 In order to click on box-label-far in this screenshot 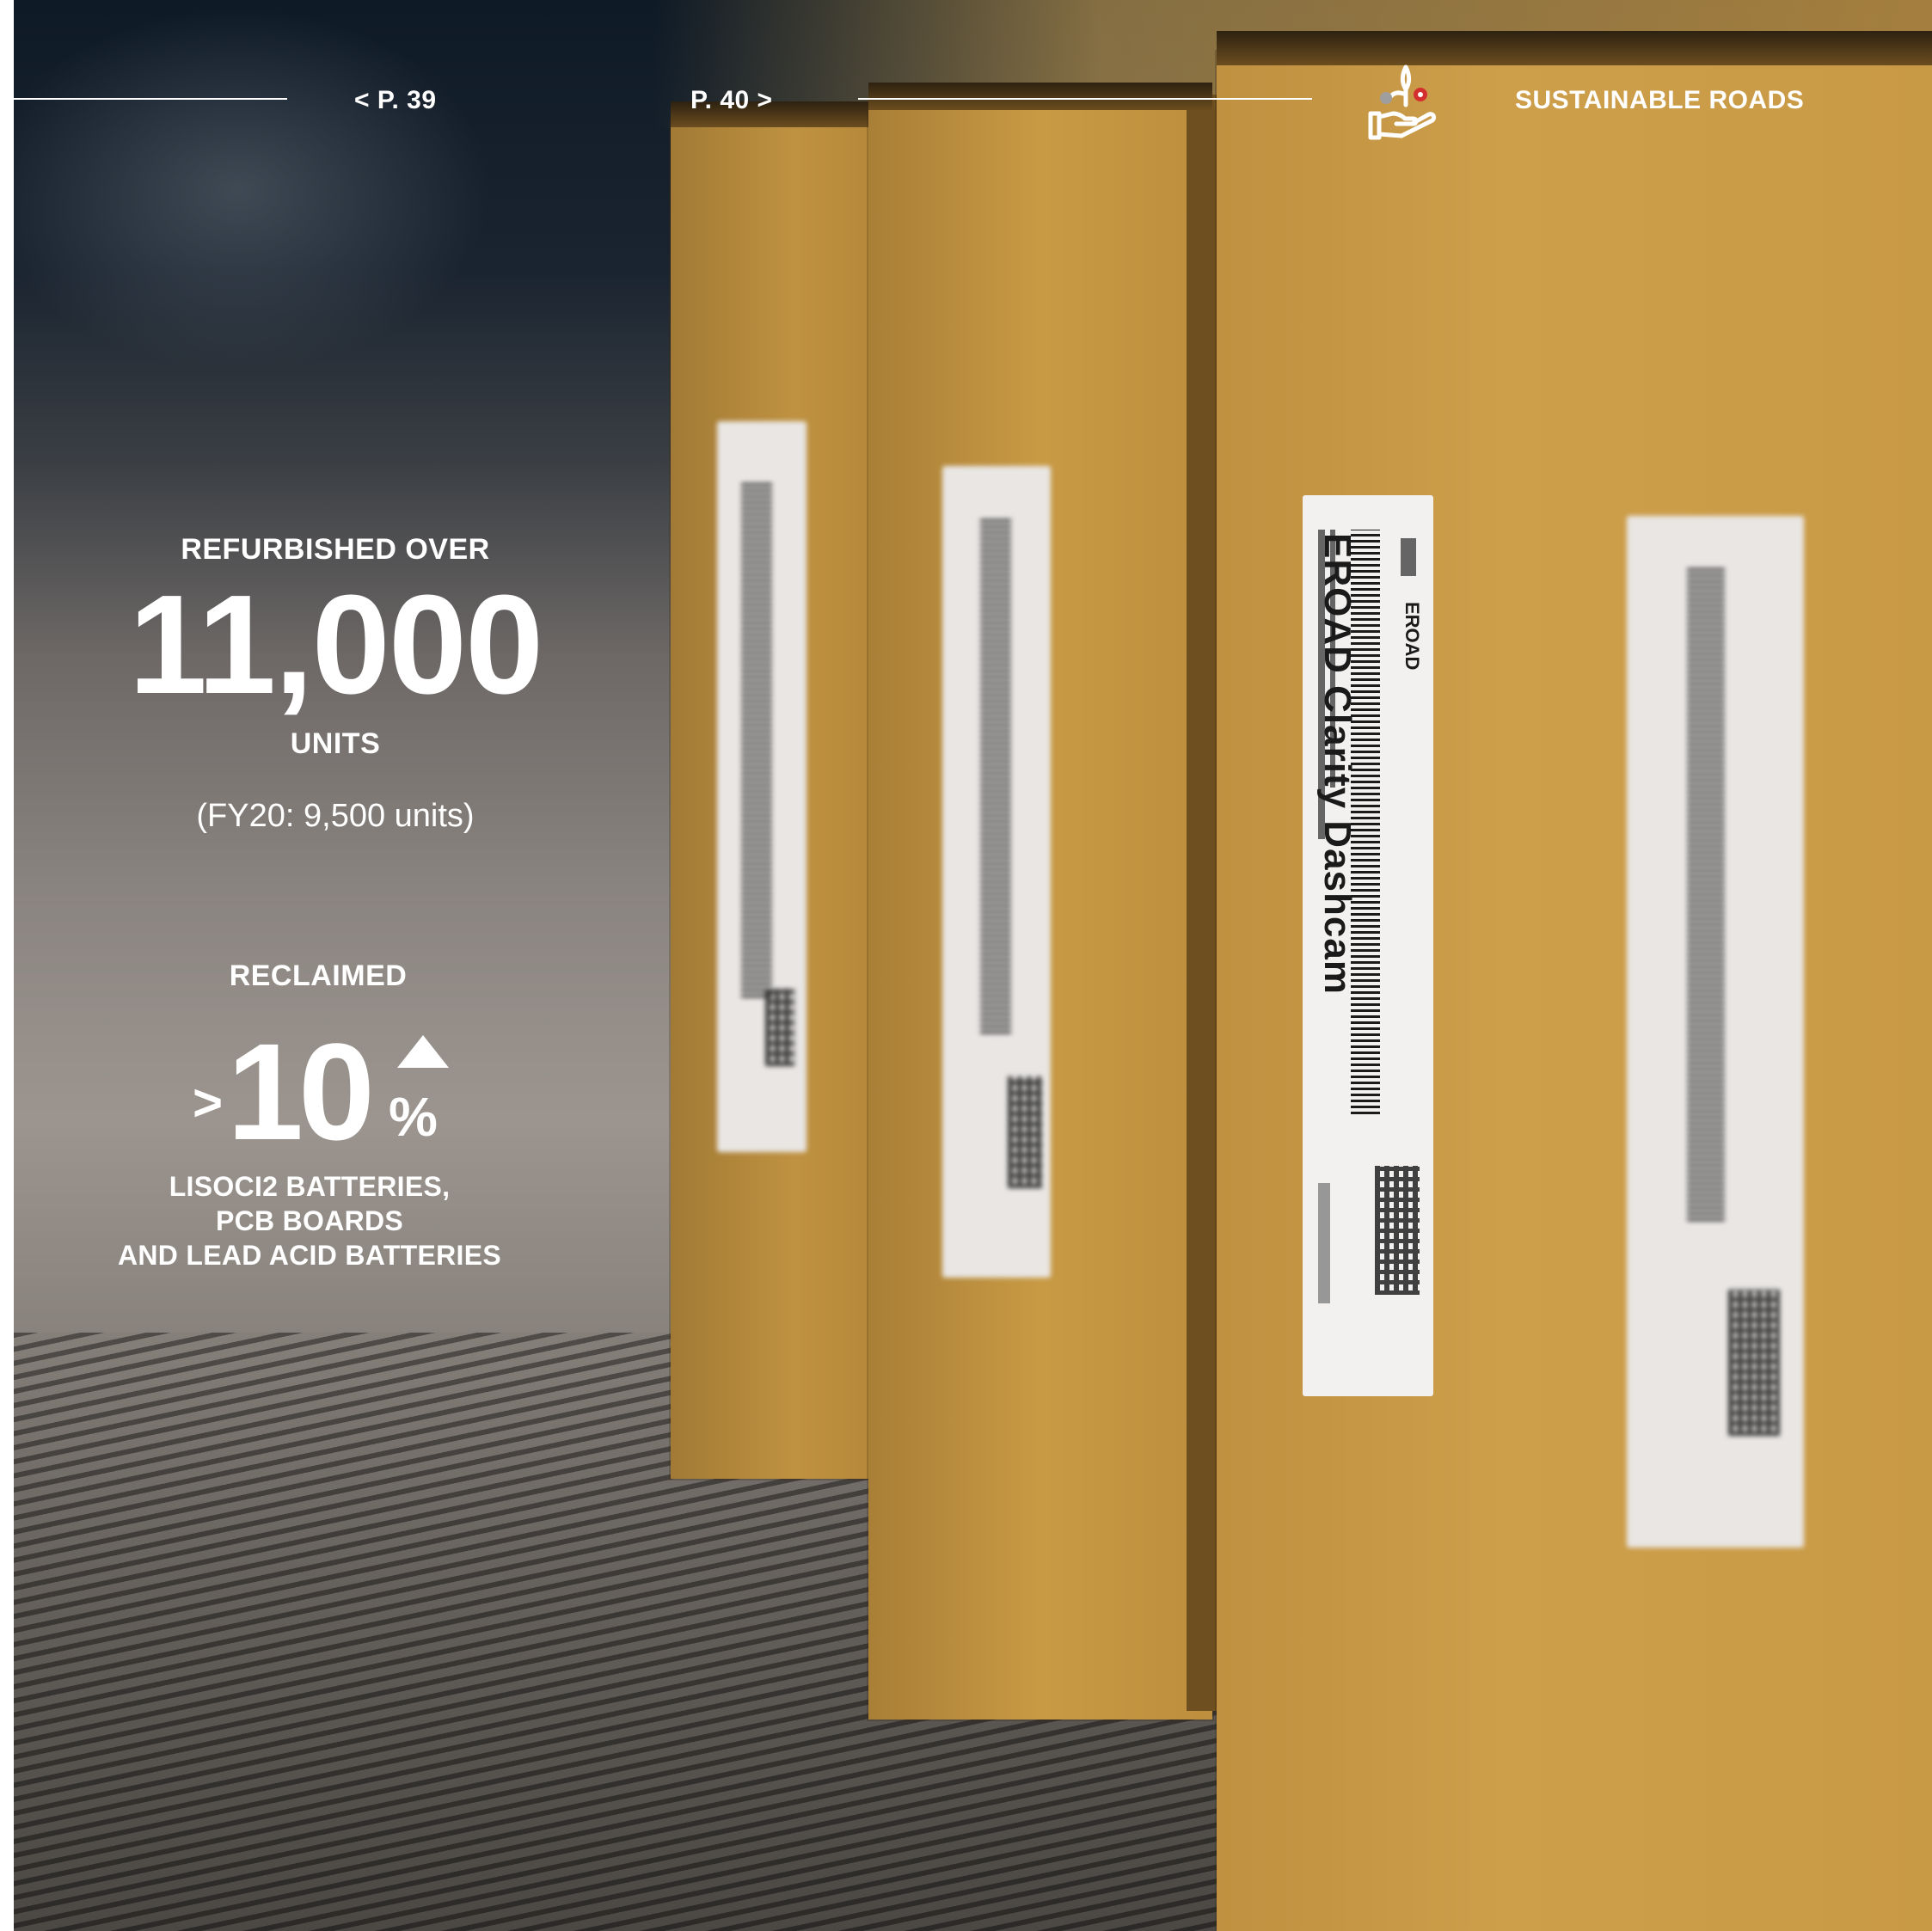, I will do `click(762, 786)`.